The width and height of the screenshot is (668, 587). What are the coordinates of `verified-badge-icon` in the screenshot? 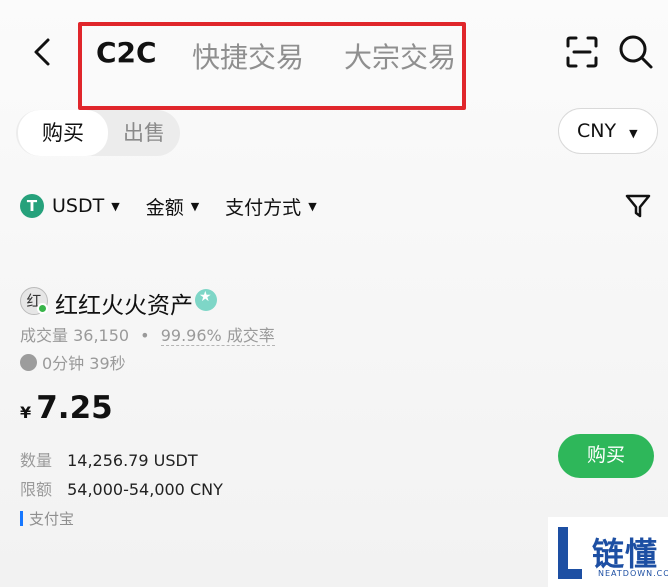 It's located at (206, 300).